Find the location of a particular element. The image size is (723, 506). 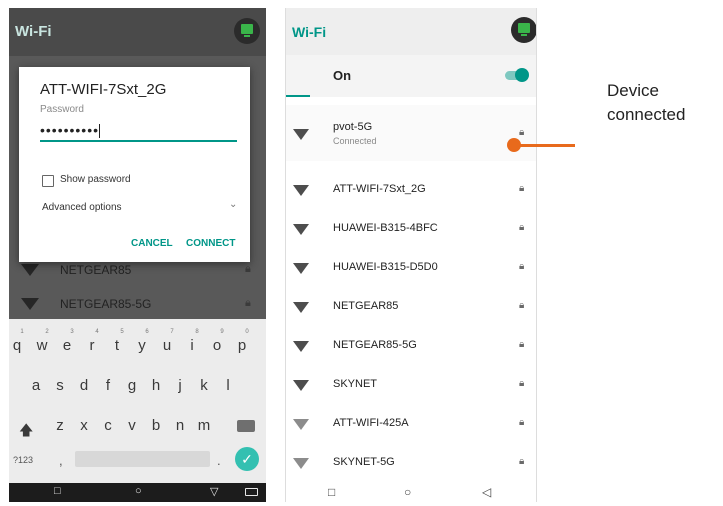

comma-key: , is located at coordinates (61, 460).